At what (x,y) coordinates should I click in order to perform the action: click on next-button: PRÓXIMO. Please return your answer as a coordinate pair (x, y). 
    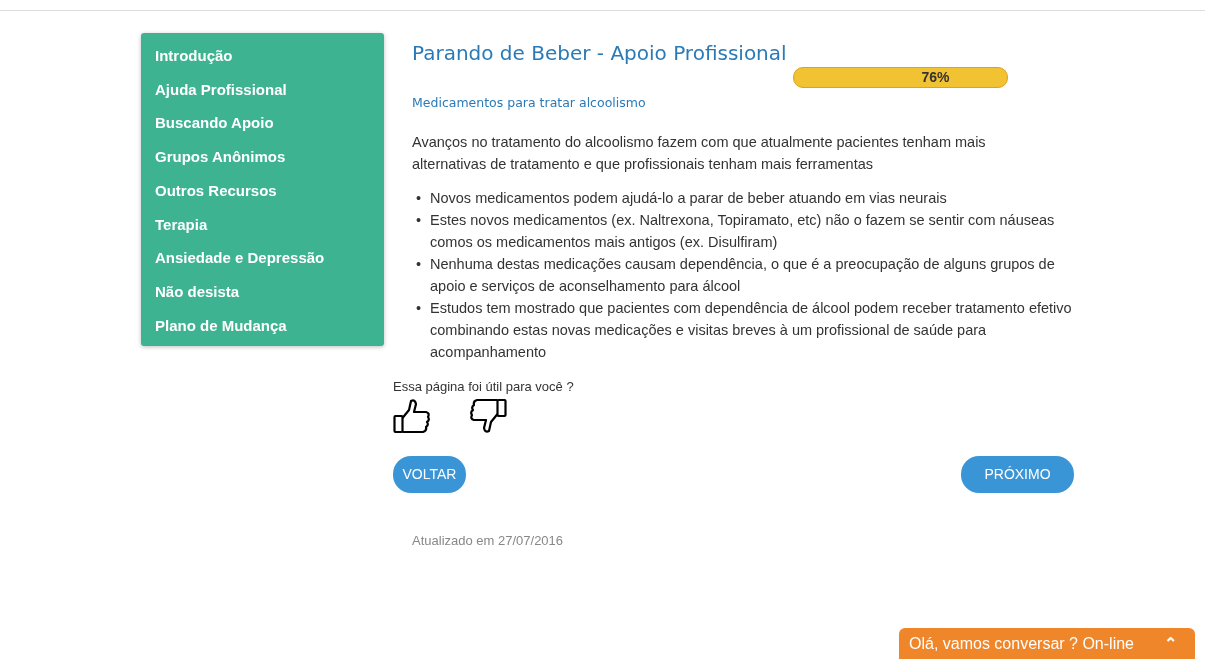
    Looking at the image, I should click on (1017, 475).